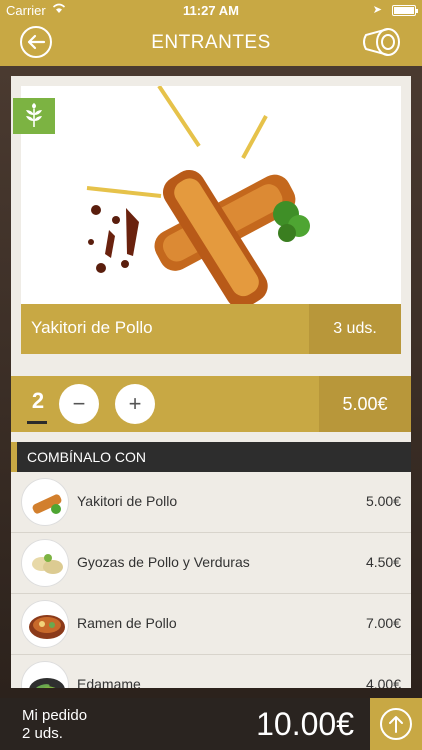 The width and height of the screenshot is (422, 750). I want to click on quantity-bar: 2 − + 5.00€, so click(211, 404).